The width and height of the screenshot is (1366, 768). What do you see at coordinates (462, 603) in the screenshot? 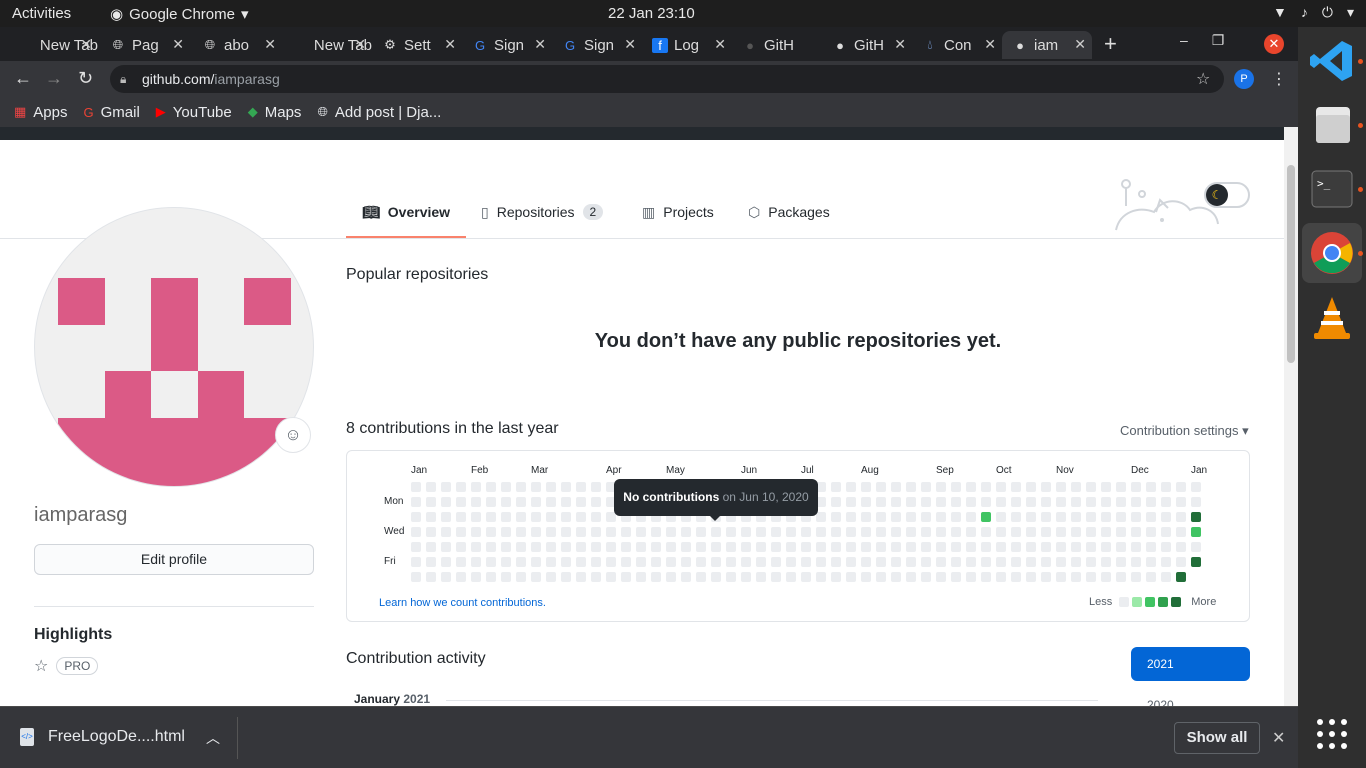
I see `learn-contributions-link: Learn how we count contributions.` at bounding box center [462, 603].